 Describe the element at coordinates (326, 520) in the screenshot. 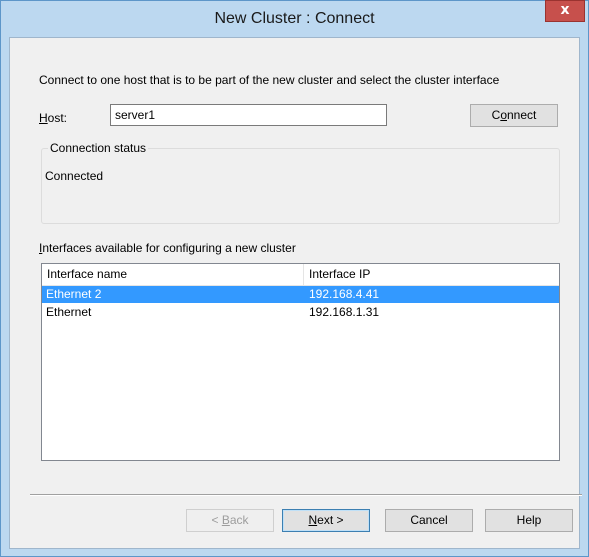

I see `next-button: Next >` at that location.